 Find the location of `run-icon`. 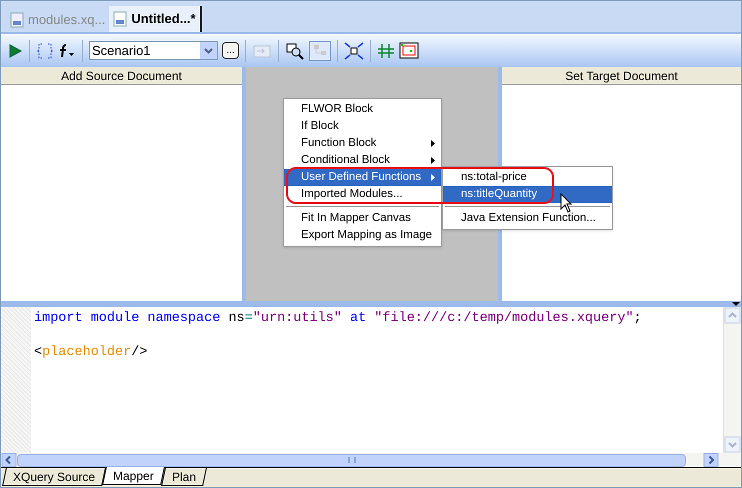

run-icon is located at coordinates (15, 50).